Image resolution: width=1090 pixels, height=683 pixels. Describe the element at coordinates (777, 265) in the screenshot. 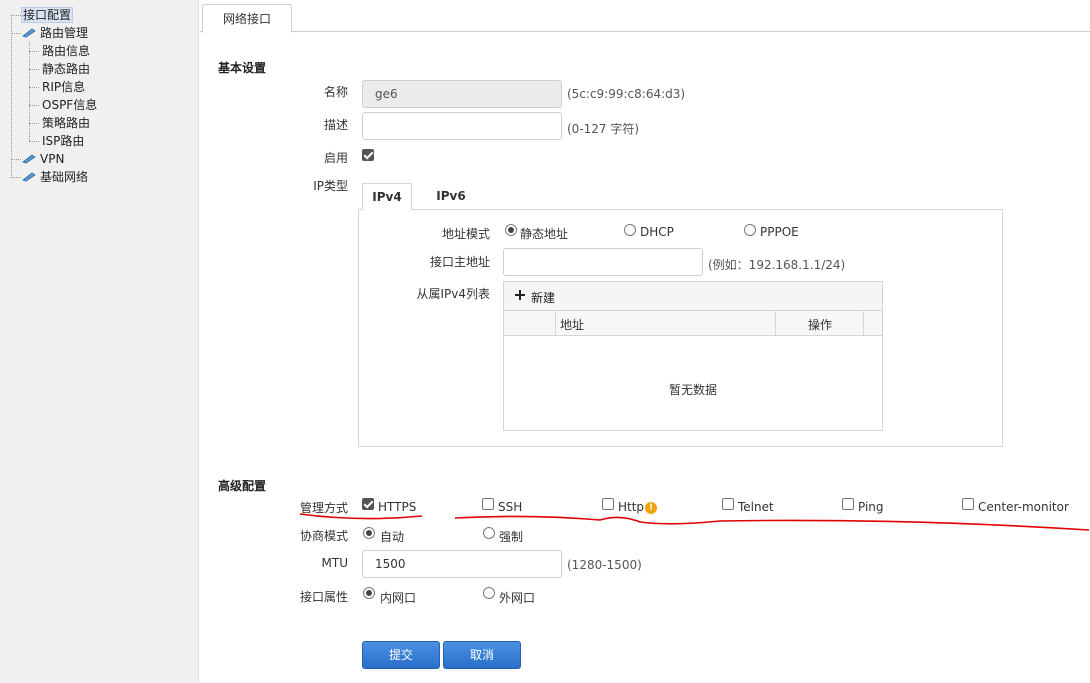

I see `main-address-hint: (例如：192.168.1.1/24)` at that location.